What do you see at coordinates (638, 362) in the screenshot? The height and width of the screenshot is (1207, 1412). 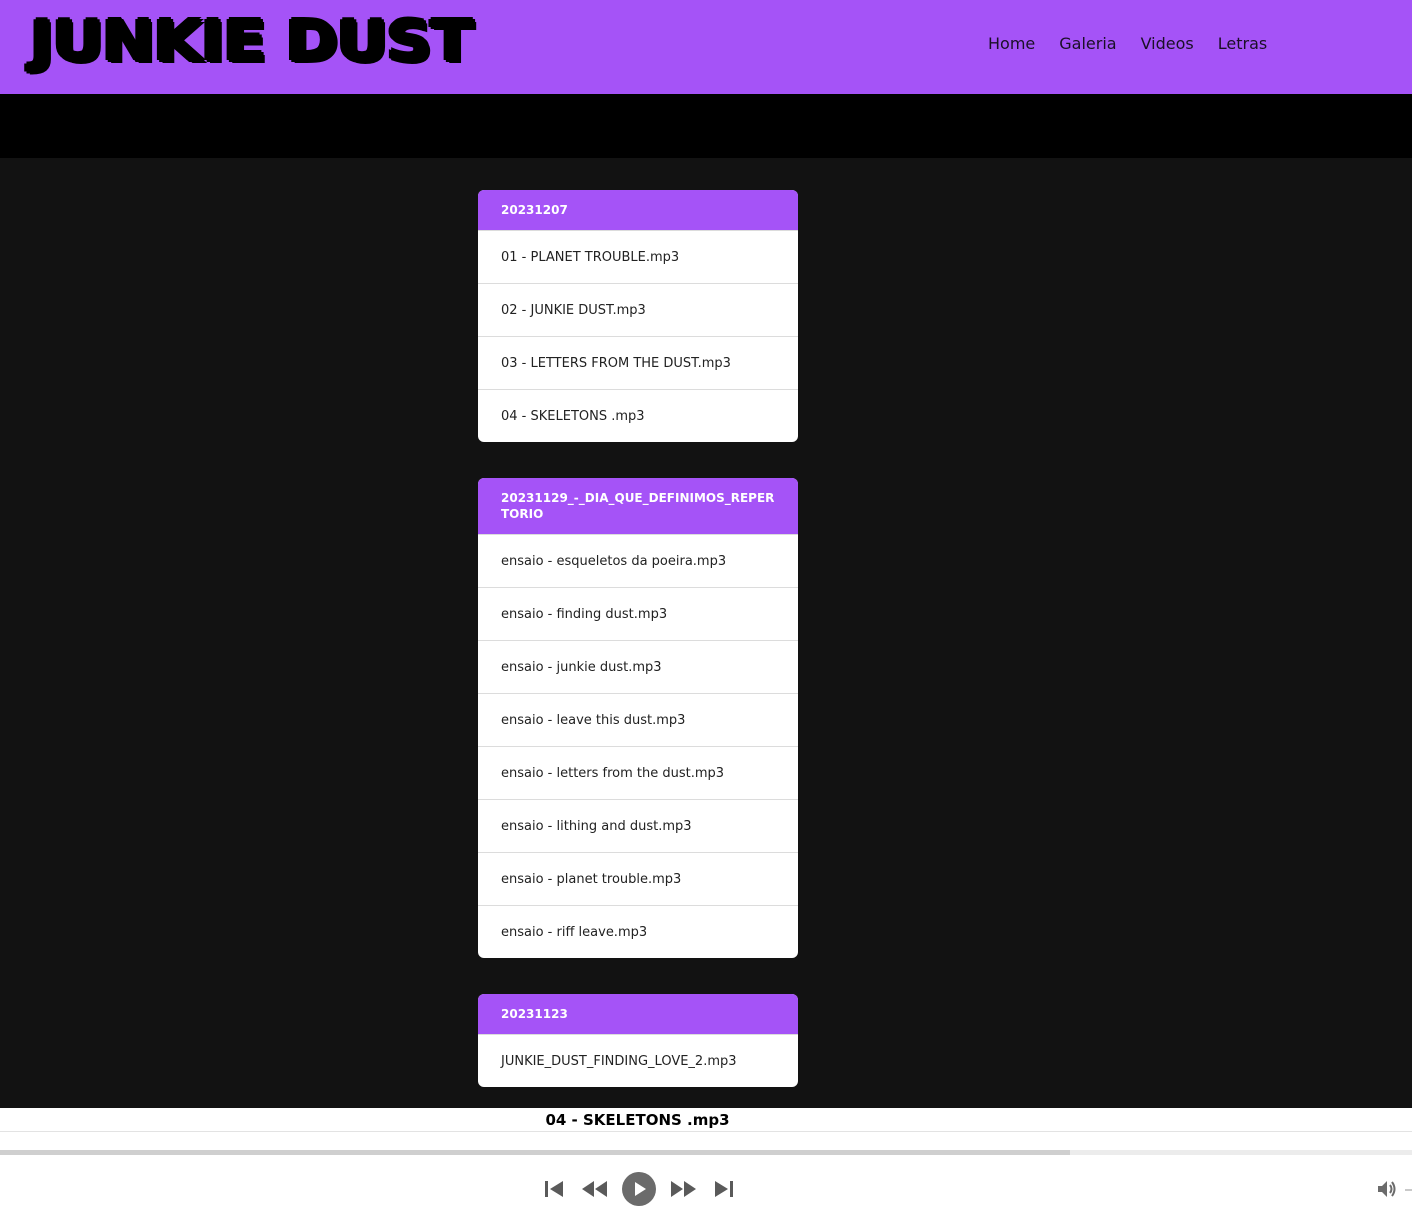 I see `track-item: 03 - LETTERS FROM THE DUST.mp3` at bounding box center [638, 362].